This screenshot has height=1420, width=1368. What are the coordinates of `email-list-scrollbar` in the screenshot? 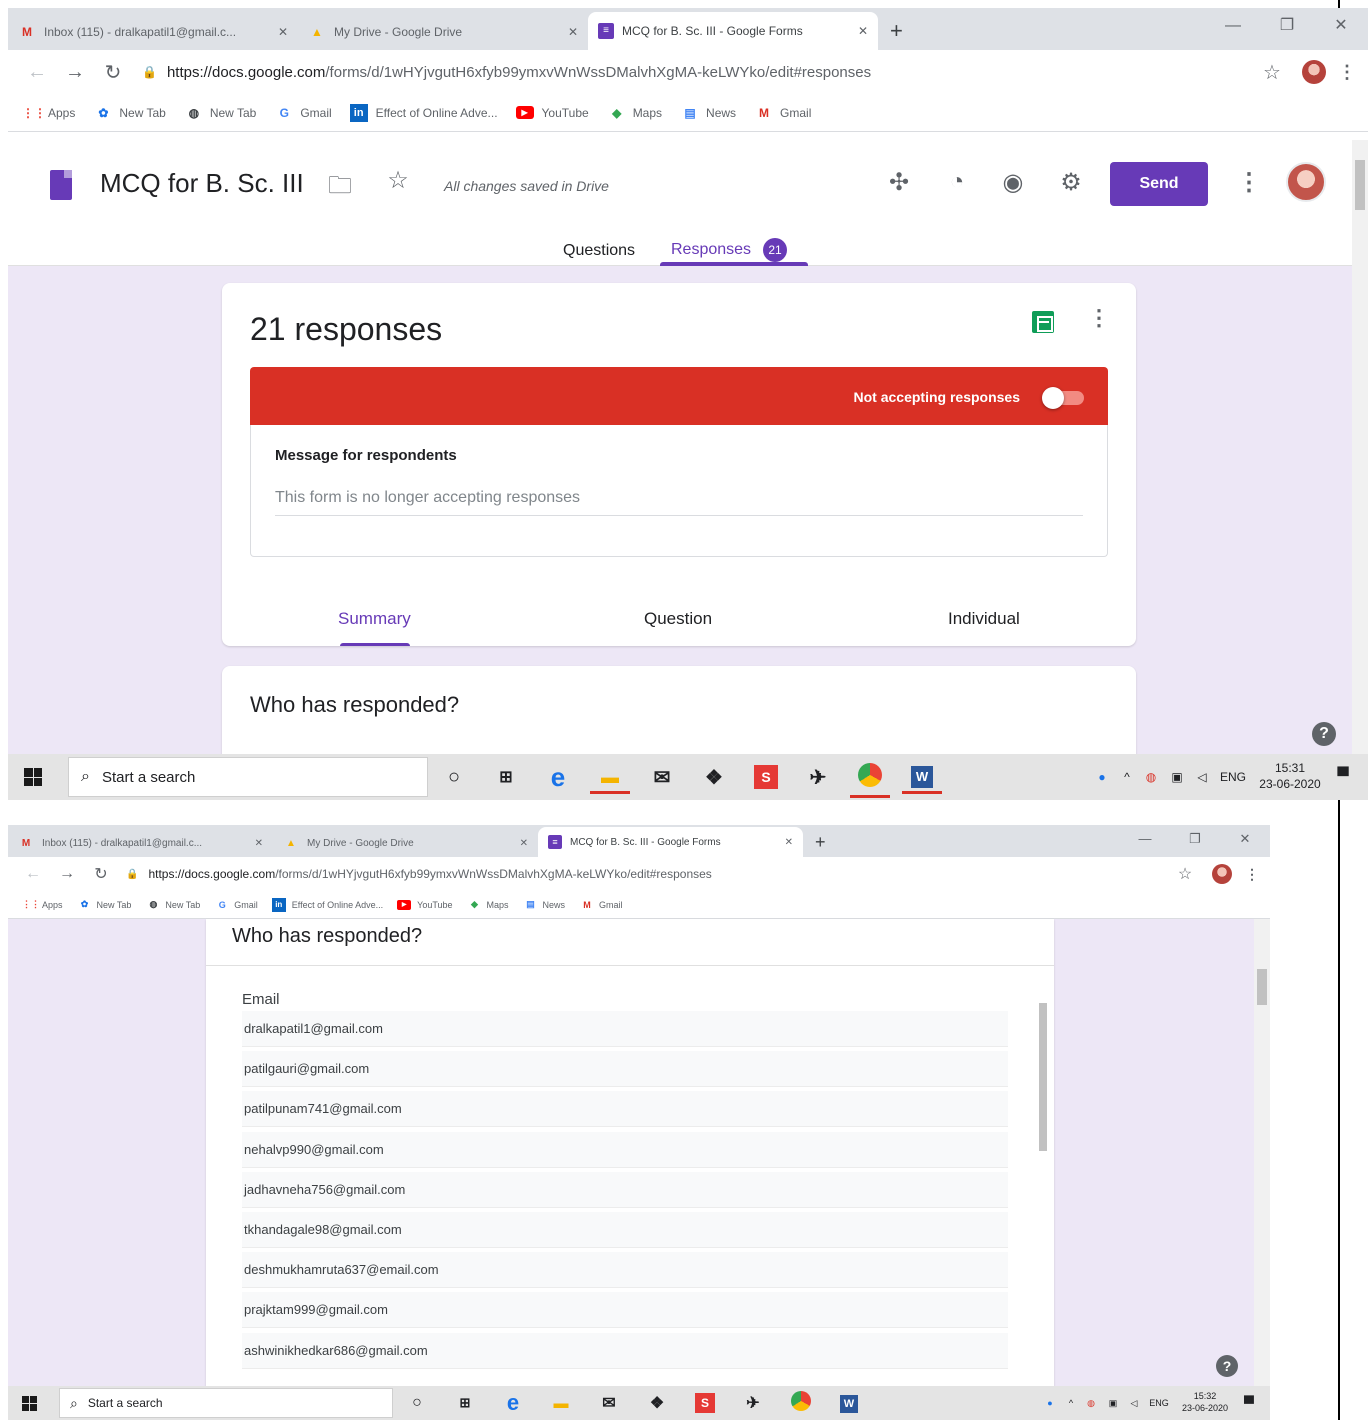 It's located at (1043, 1177).